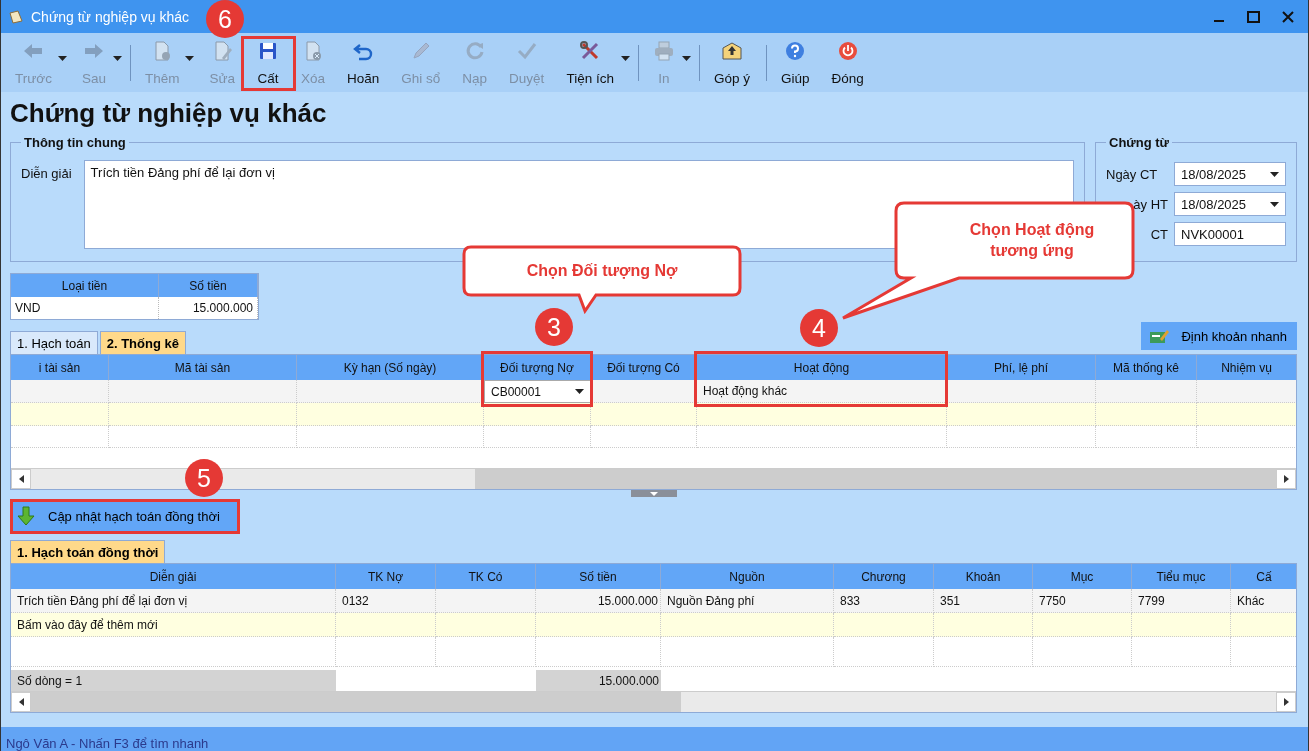 This screenshot has width=1309, height=751. What do you see at coordinates (110, 16) in the screenshot?
I see `window-title: Chứng từ nghiệp vụ khác` at bounding box center [110, 16].